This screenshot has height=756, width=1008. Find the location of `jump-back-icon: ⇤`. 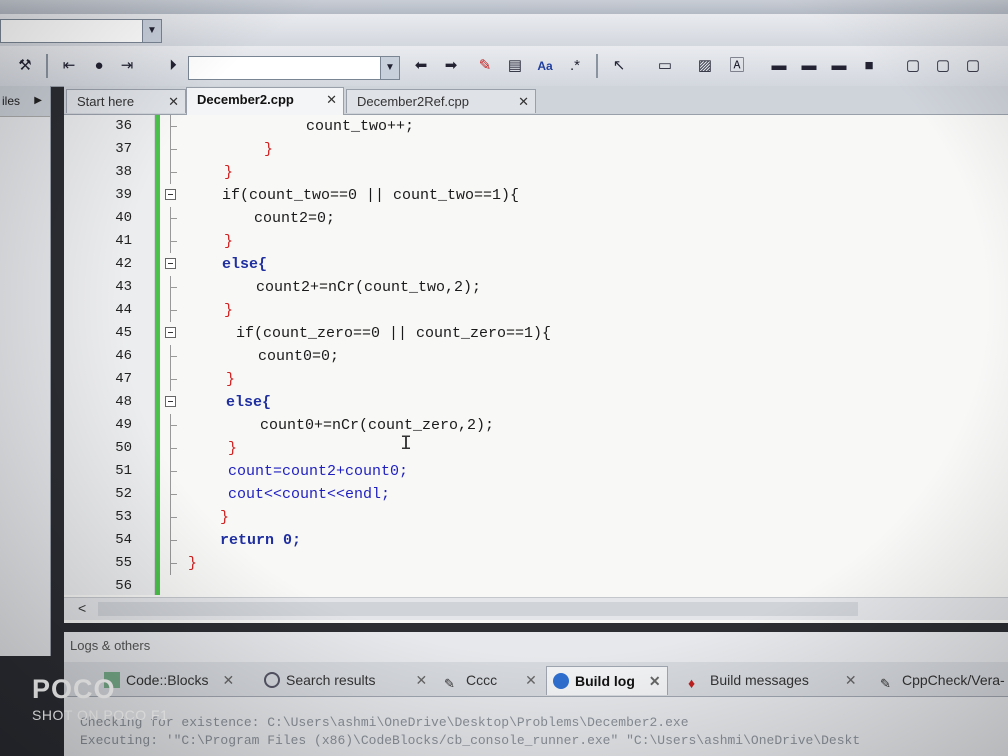

jump-back-icon: ⇤ is located at coordinates (69, 66).